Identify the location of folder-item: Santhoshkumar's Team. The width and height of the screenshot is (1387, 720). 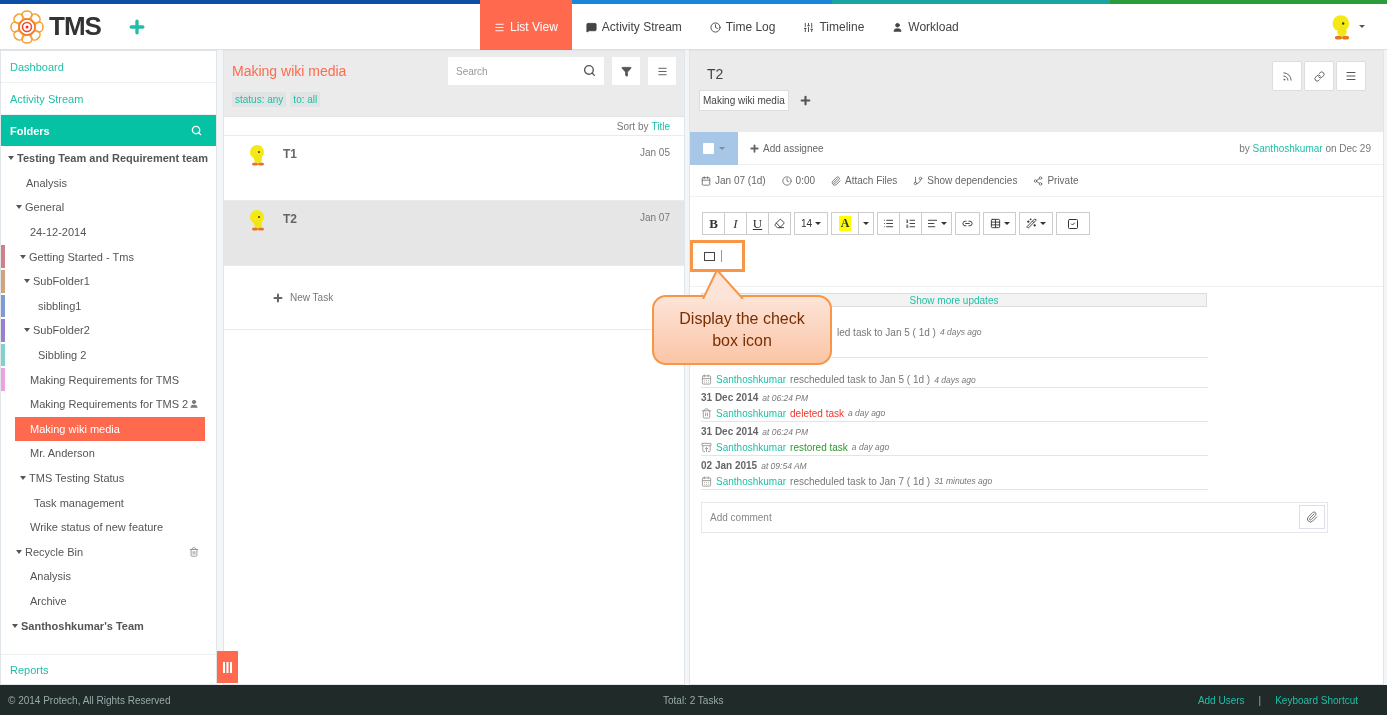
(110, 625).